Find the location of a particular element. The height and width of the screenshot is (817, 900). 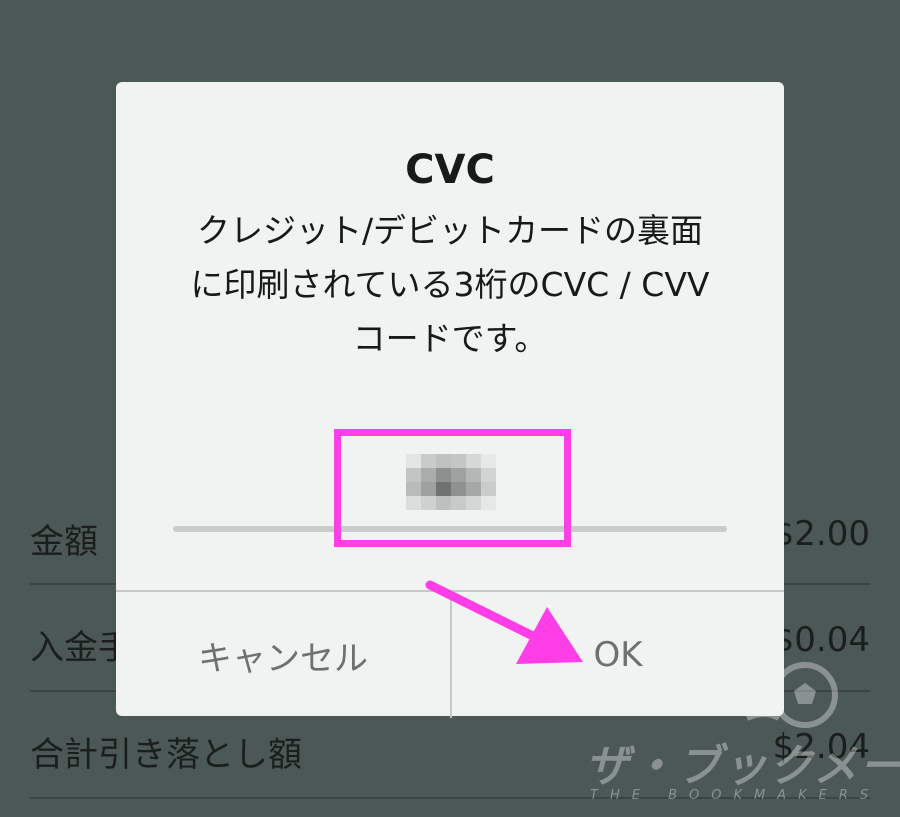

arrow-icon is located at coordinates (504, 622).